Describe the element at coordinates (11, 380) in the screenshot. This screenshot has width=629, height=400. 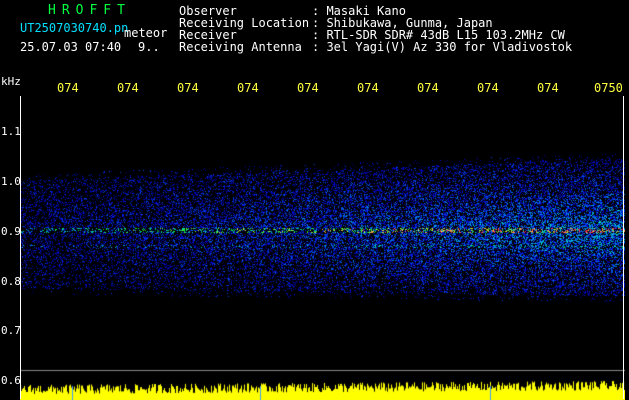
I see `freq-tick: 0.6` at that location.